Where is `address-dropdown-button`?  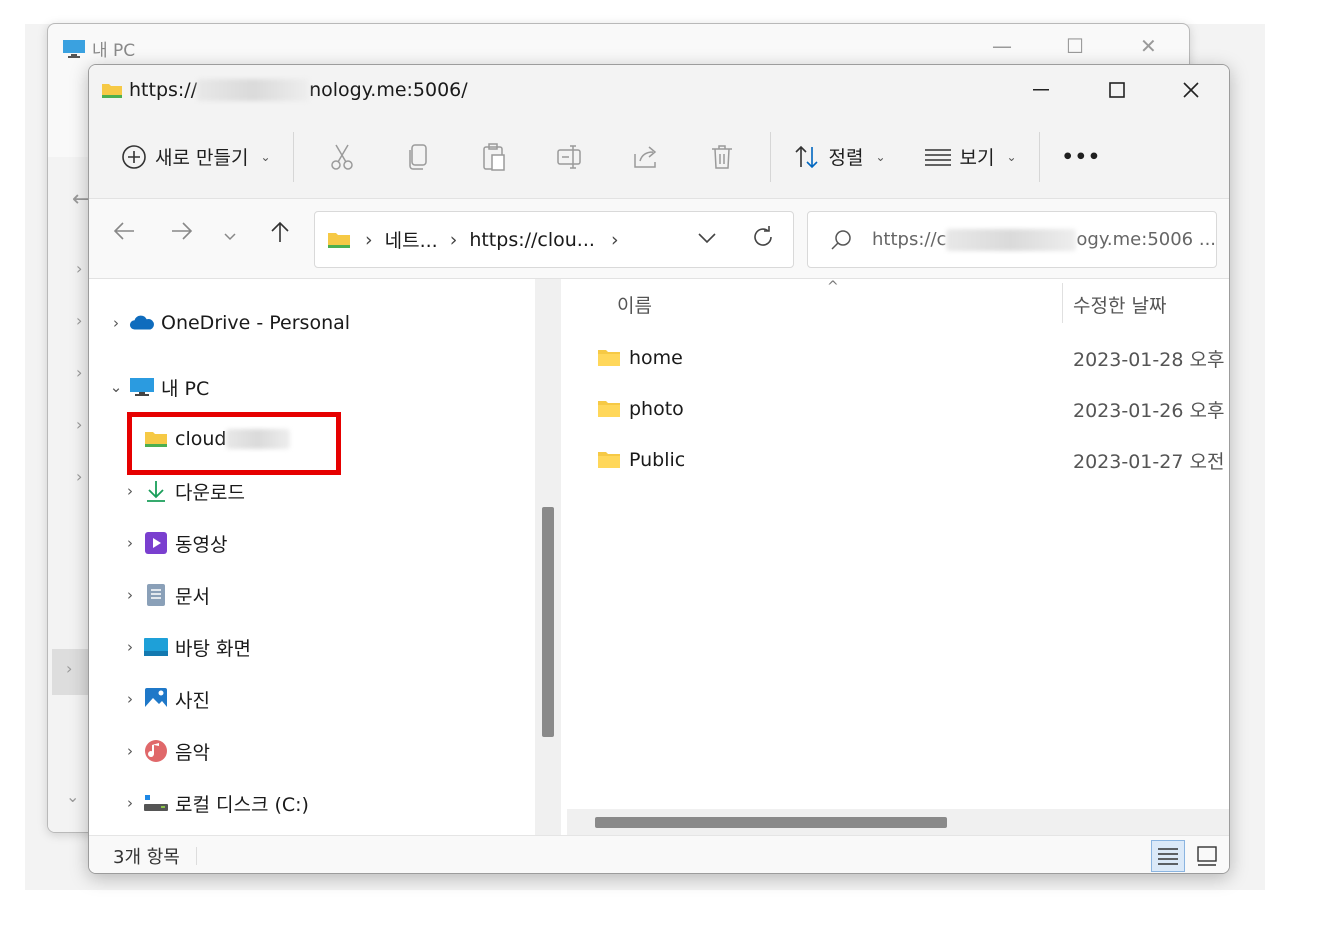 address-dropdown-button is located at coordinates (707, 239).